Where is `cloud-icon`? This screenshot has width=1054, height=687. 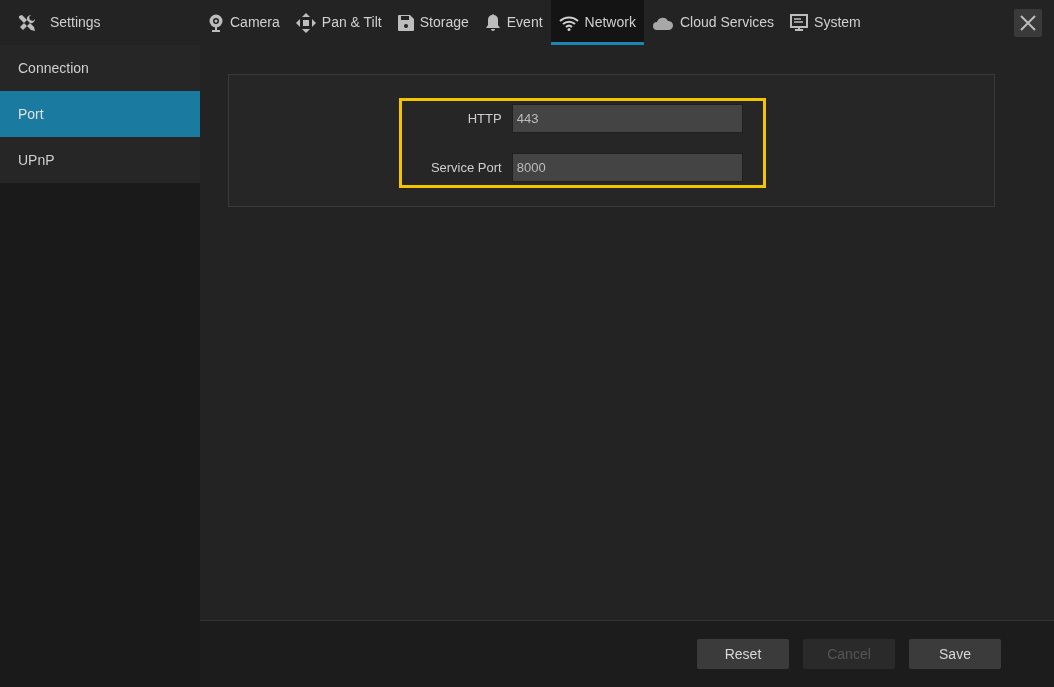
cloud-icon is located at coordinates (662, 22).